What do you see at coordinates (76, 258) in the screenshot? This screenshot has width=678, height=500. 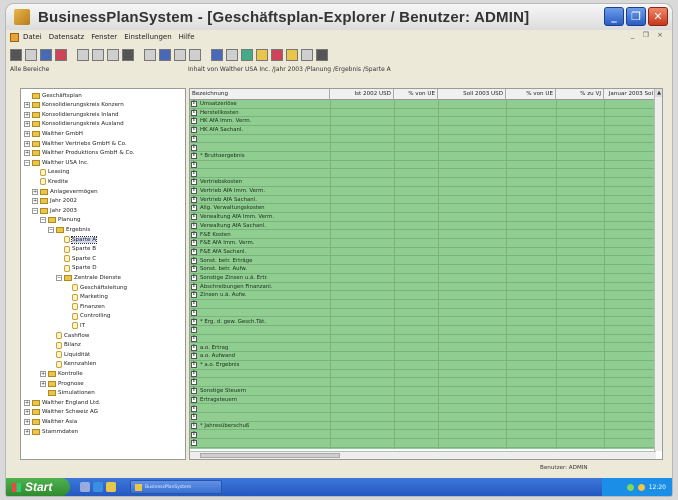 I see `tree-node: Sparte C` at bounding box center [76, 258].